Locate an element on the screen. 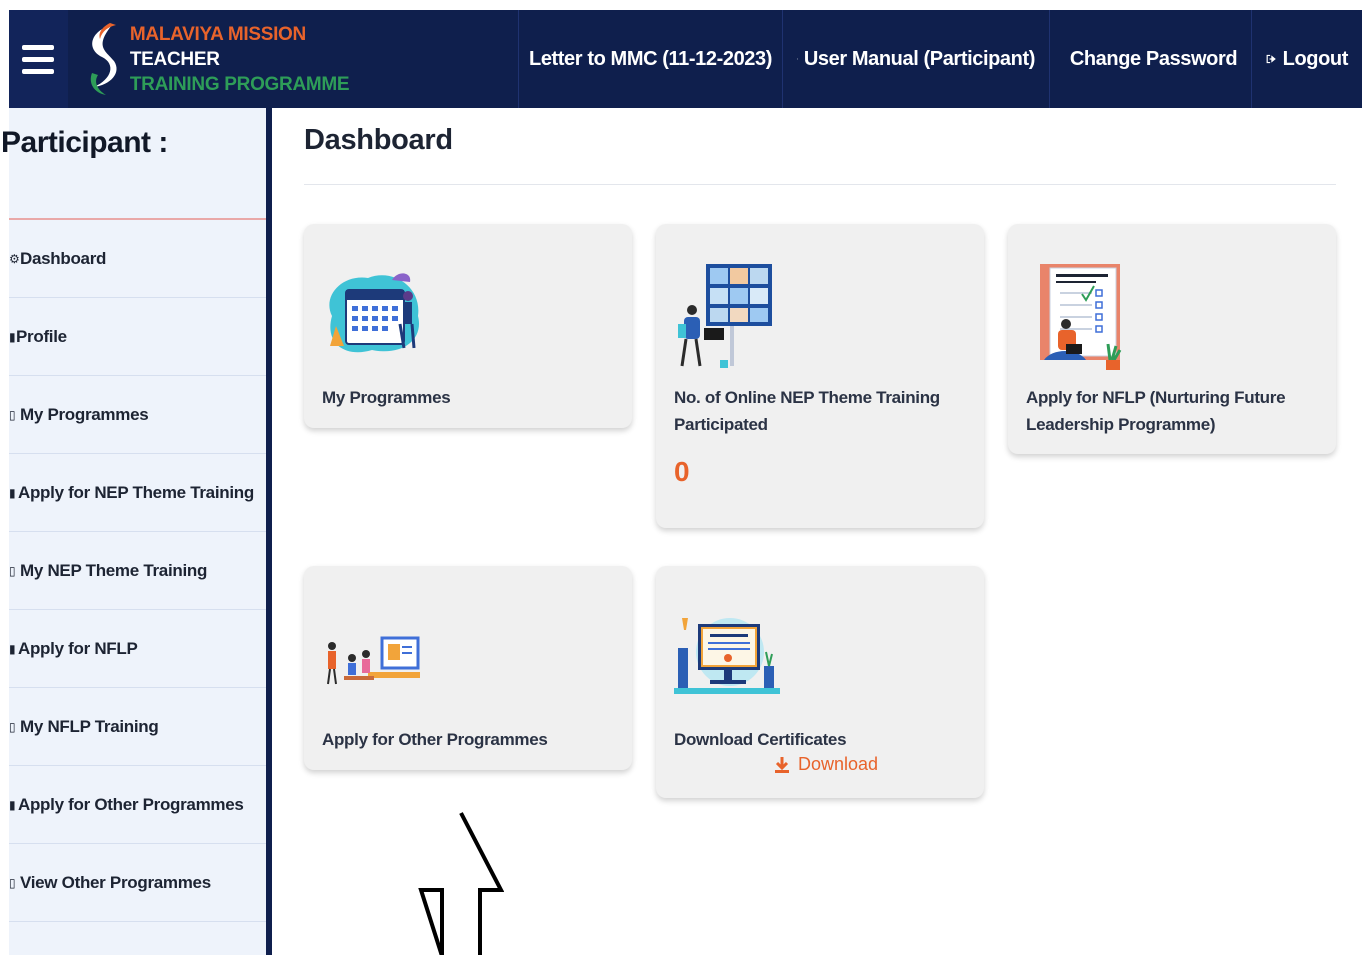 The height and width of the screenshot is (955, 1364). video-conference-illustration-icon is located at coordinates (725, 316).